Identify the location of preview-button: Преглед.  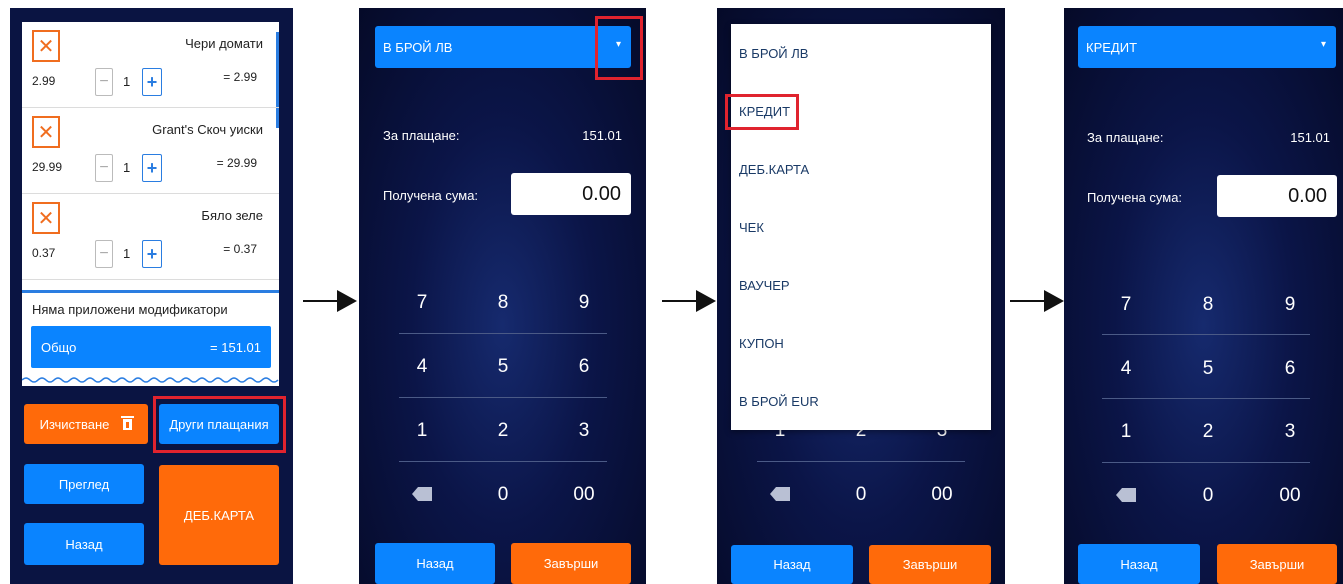
(84, 484).